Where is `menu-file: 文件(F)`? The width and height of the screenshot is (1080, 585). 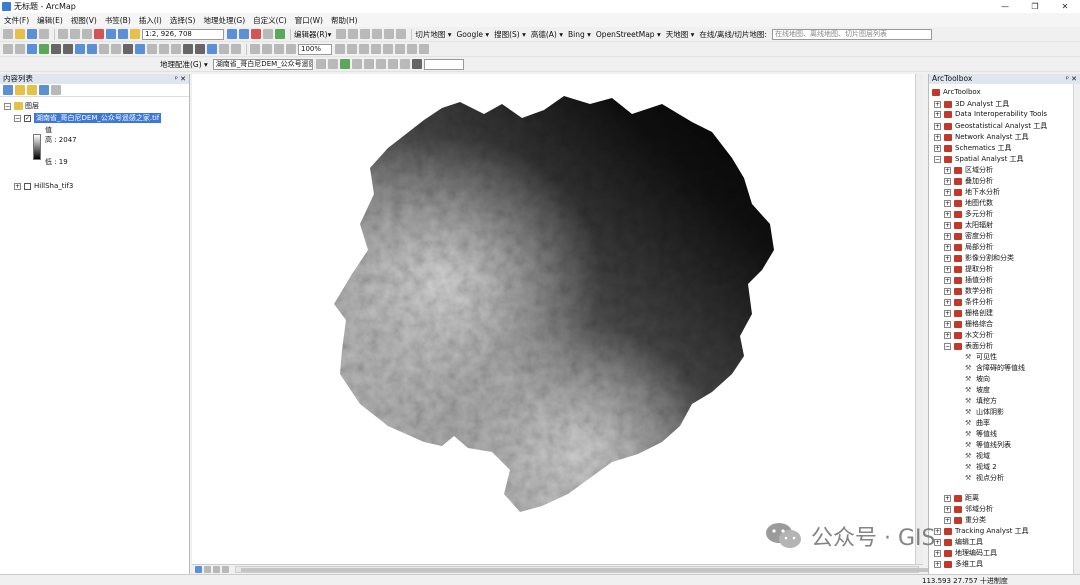 menu-file: 文件(F) is located at coordinates (16, 20).